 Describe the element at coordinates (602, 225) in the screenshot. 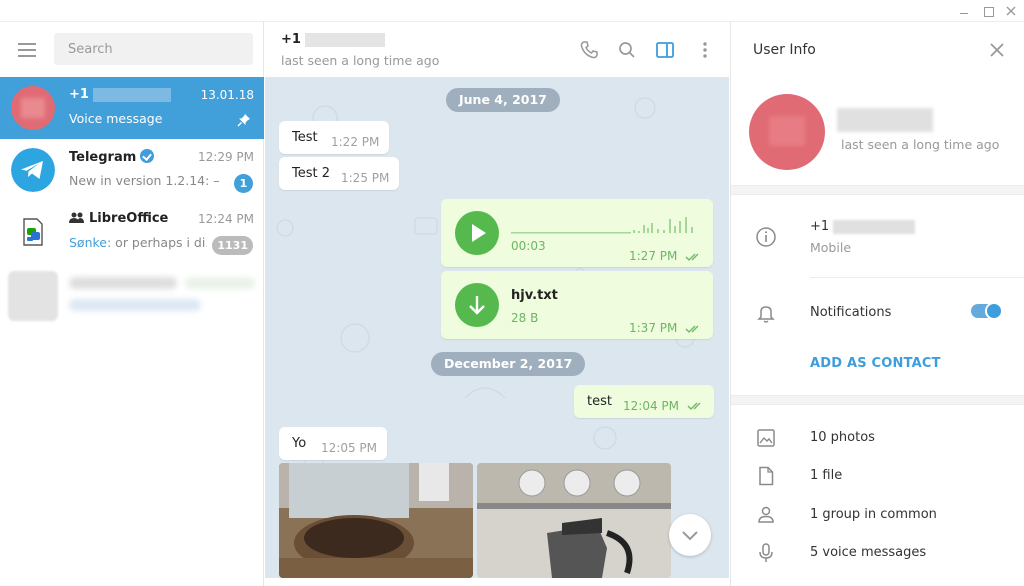

I see `waveform` at that location.